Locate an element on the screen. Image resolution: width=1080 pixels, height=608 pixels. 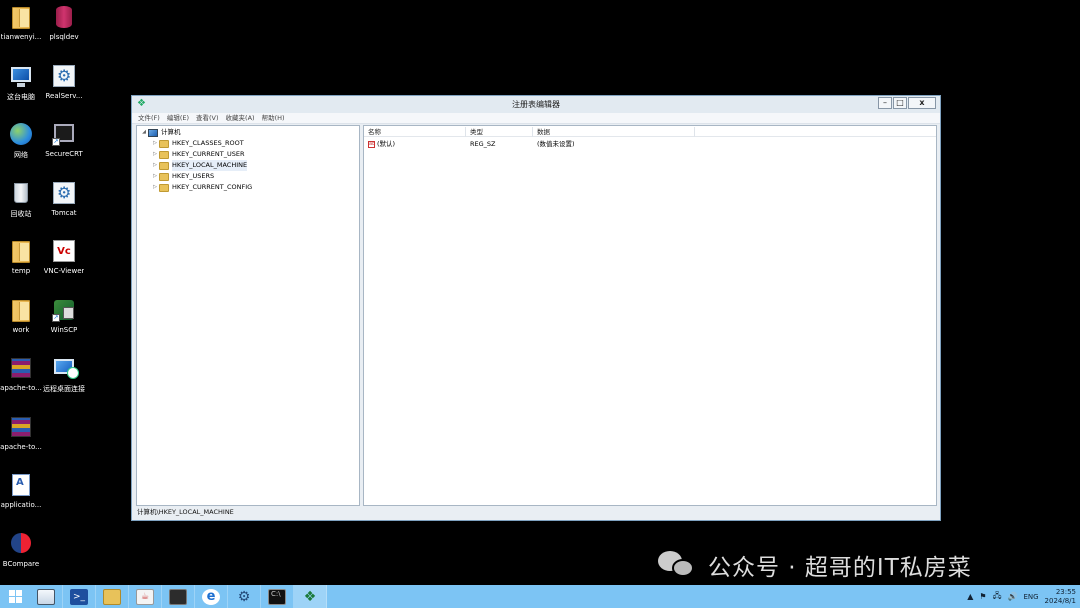
taskbar-registry-editor: ❖ is located at coordinates (310, 596).